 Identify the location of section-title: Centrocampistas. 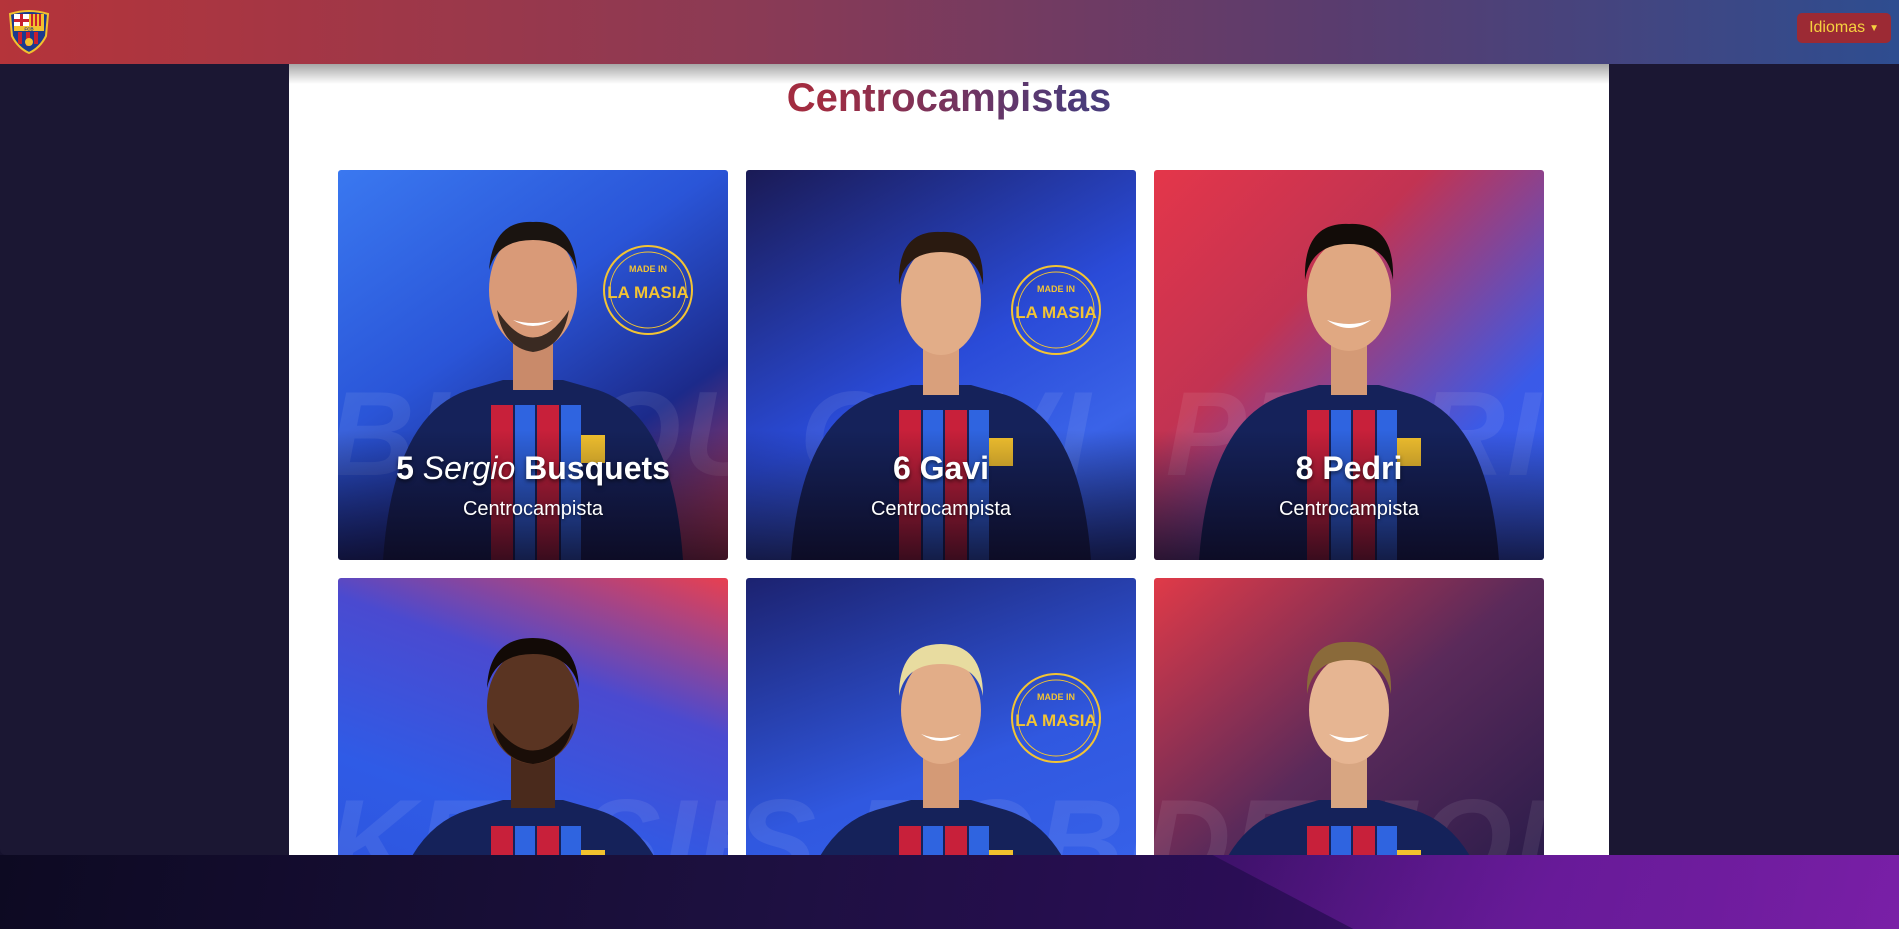
(949, 98).